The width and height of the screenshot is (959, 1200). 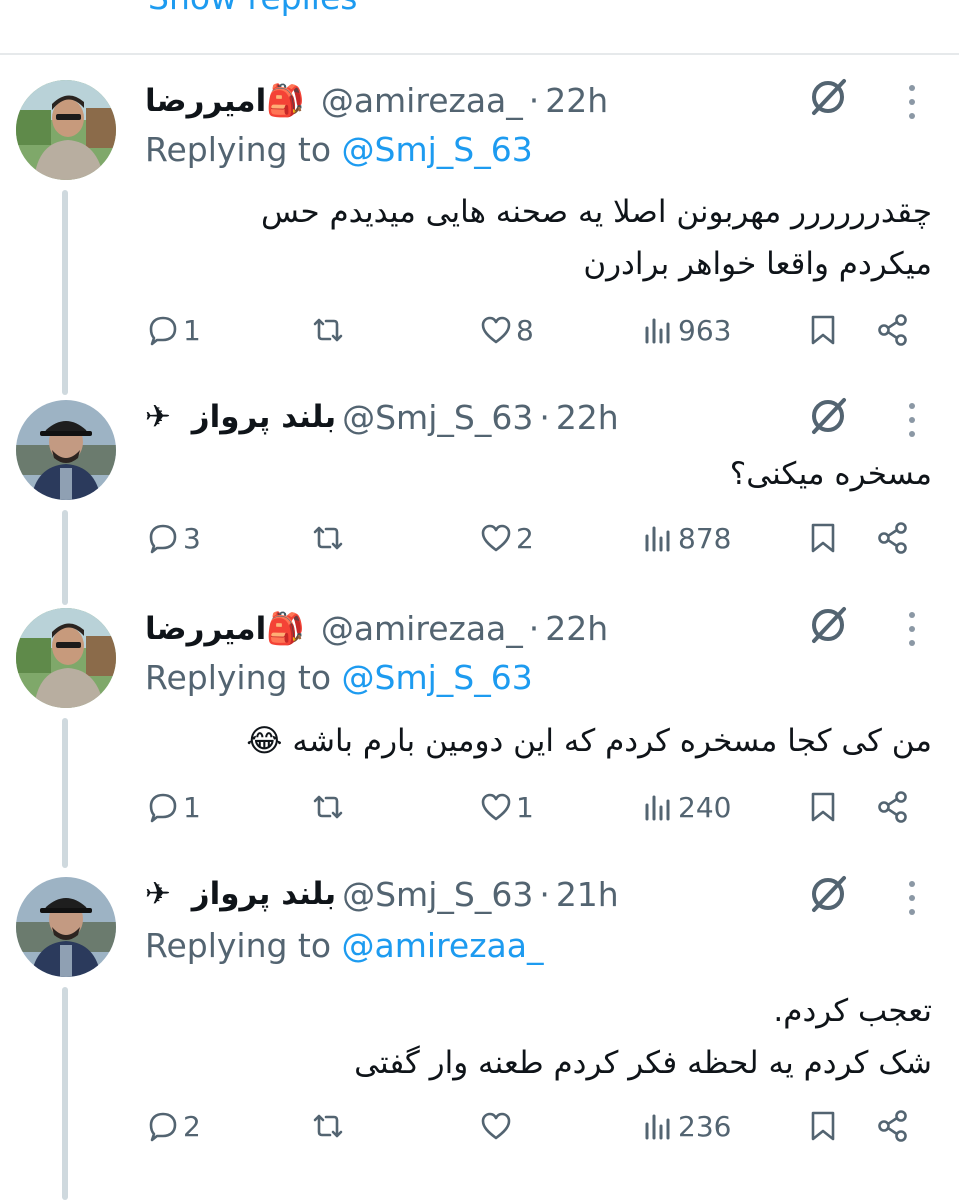 What do you see at coordinates (506, 807) in the screenshot?
I see `like-button: 1` at bounding box center [506, 807].